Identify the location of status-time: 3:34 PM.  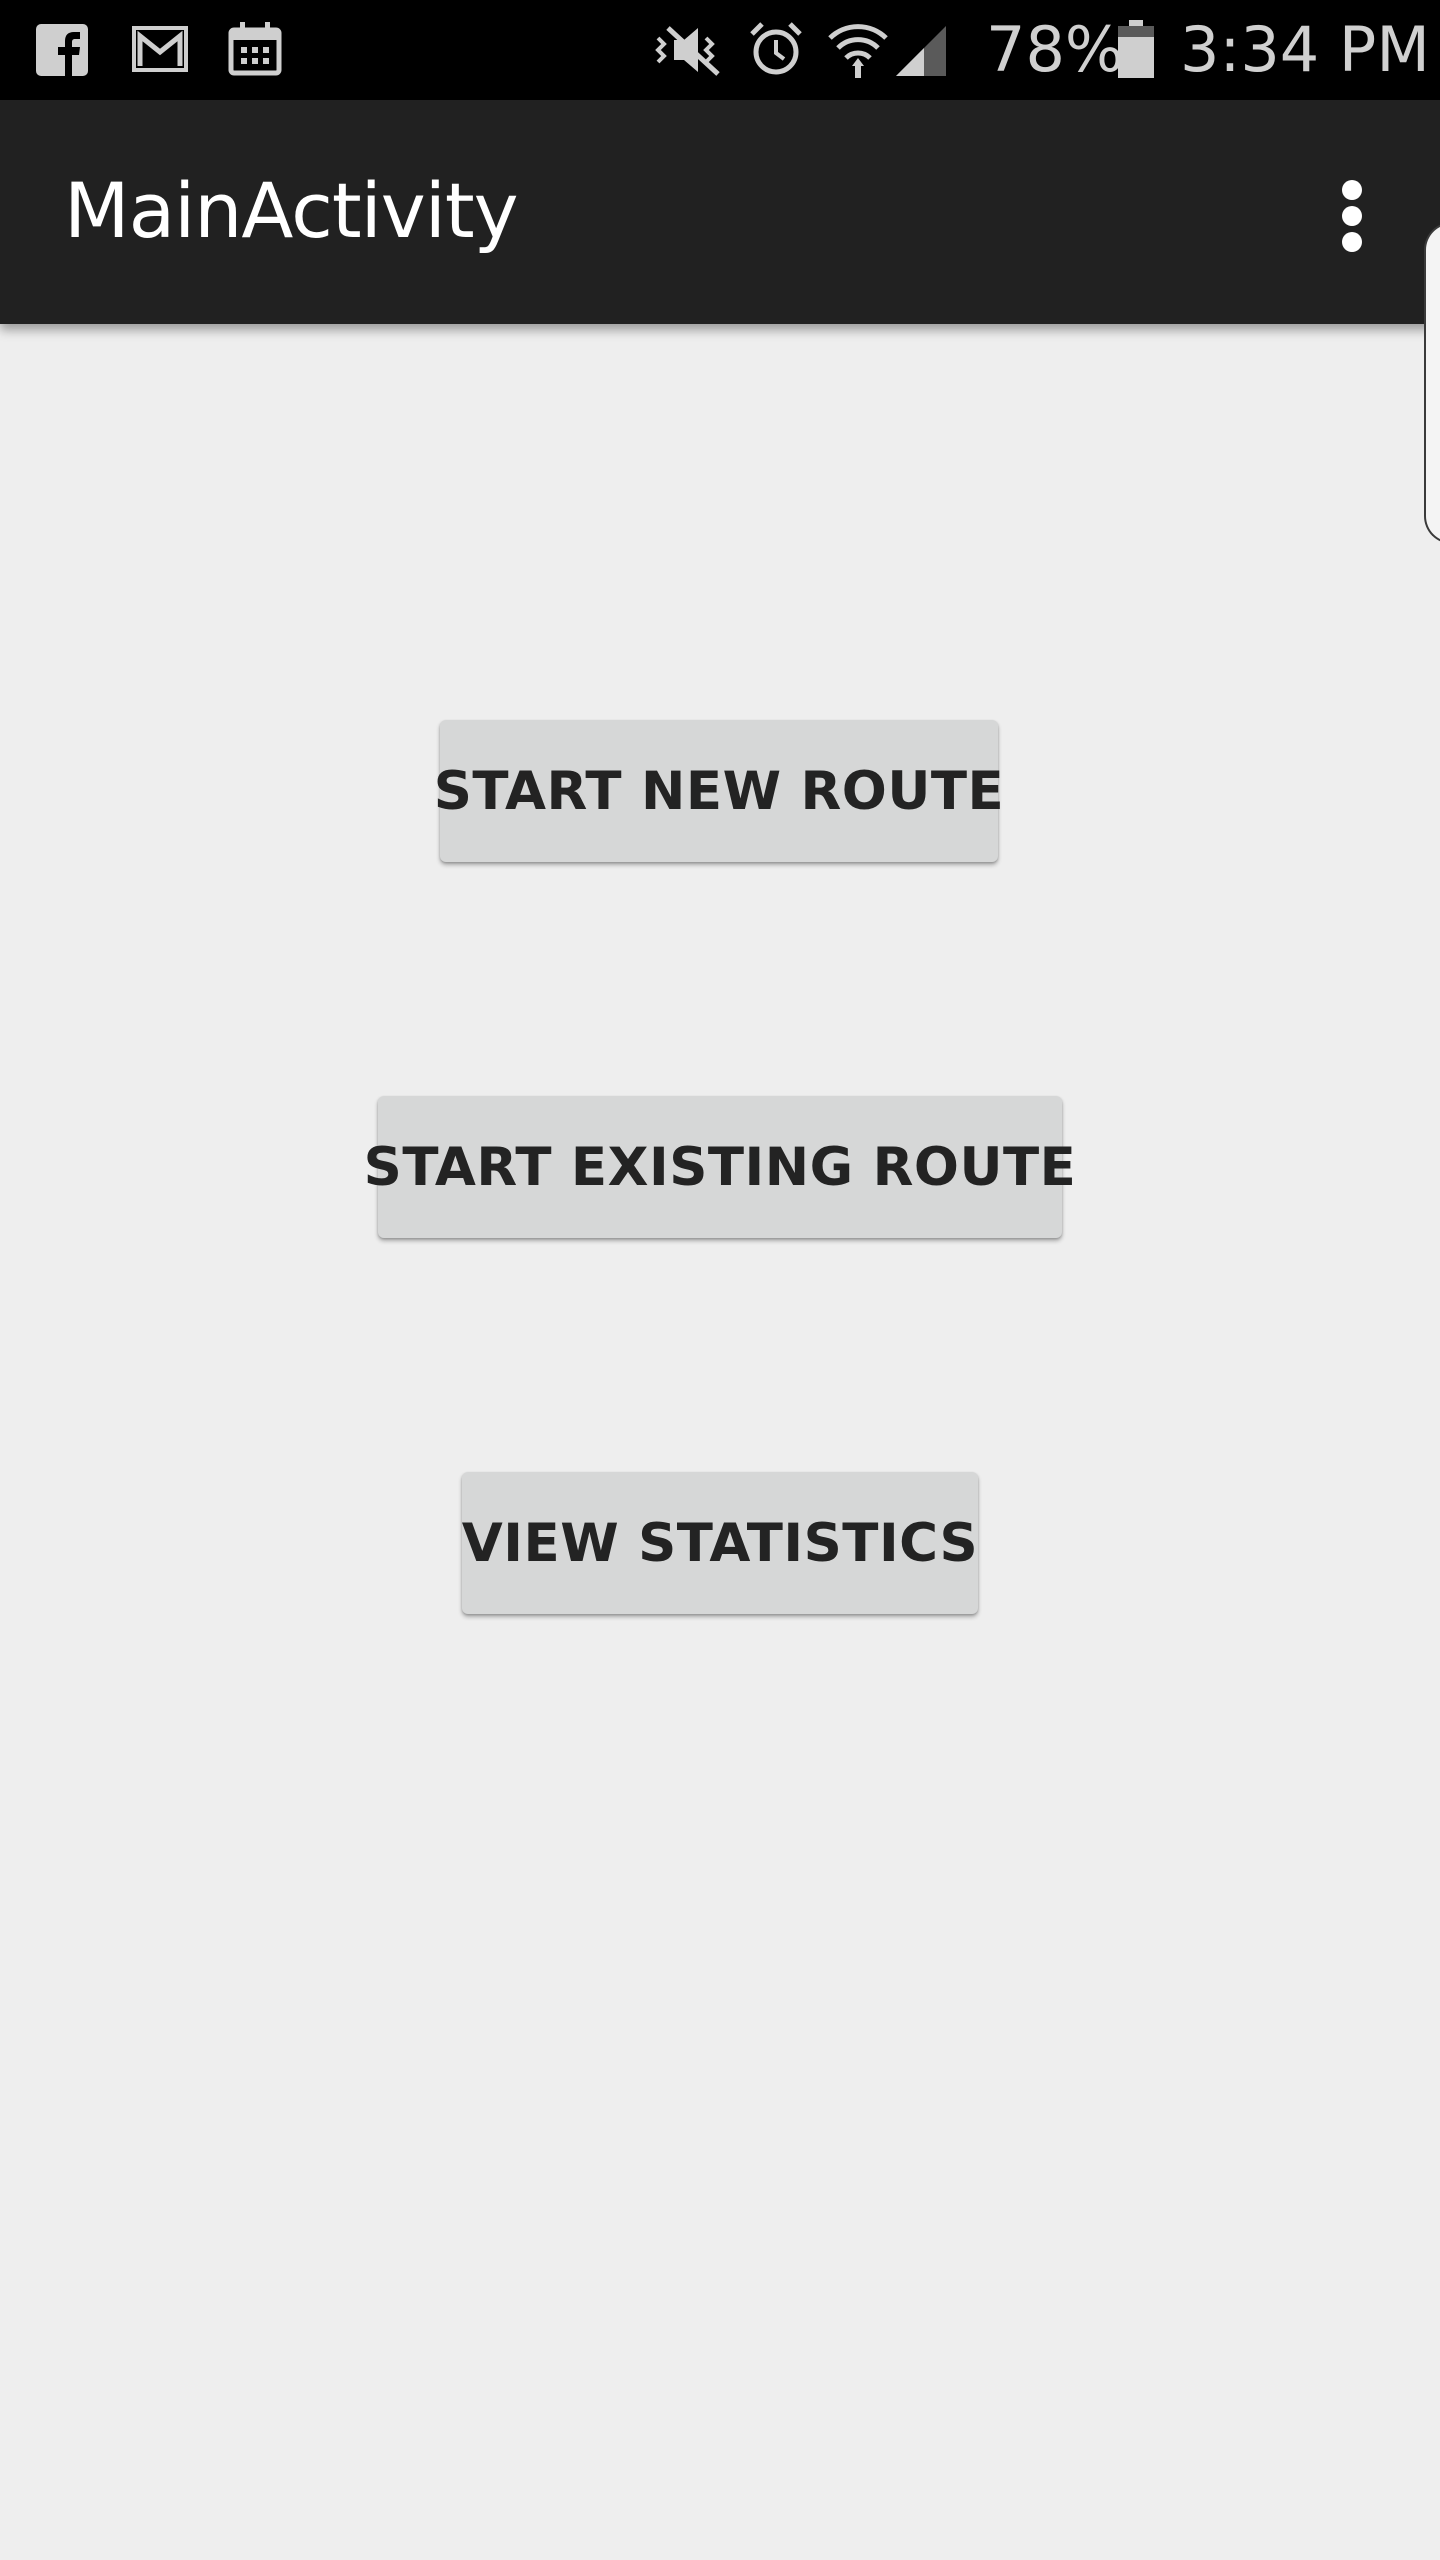
(1305, 49).